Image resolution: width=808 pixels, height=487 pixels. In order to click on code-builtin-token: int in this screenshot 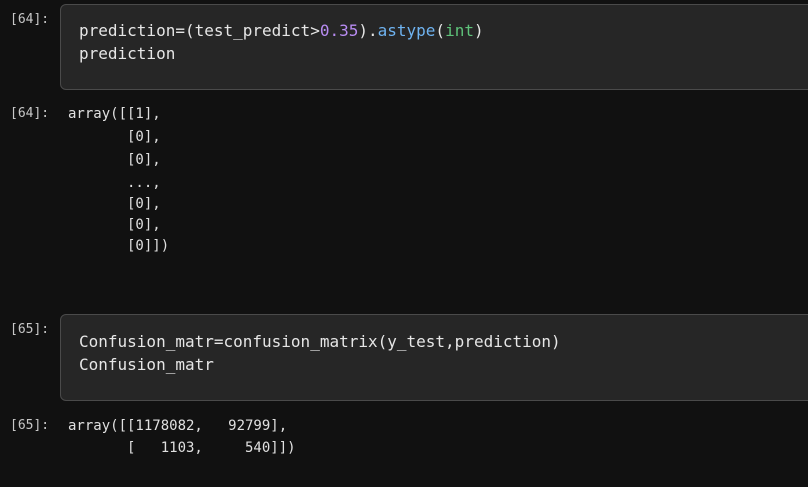, I will do `click(459, 30)`.